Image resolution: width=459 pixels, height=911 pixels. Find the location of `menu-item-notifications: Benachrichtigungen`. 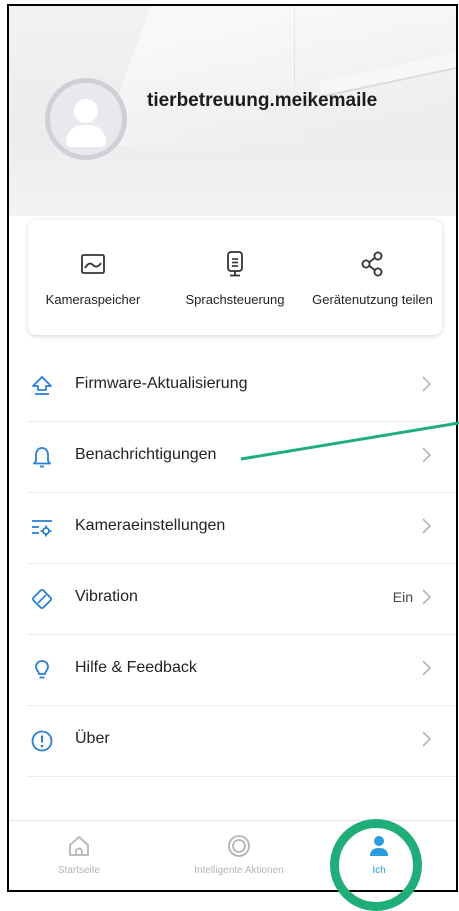

menu-item-notifications: Benachrichtigungen is located at coordinates (241, 457).